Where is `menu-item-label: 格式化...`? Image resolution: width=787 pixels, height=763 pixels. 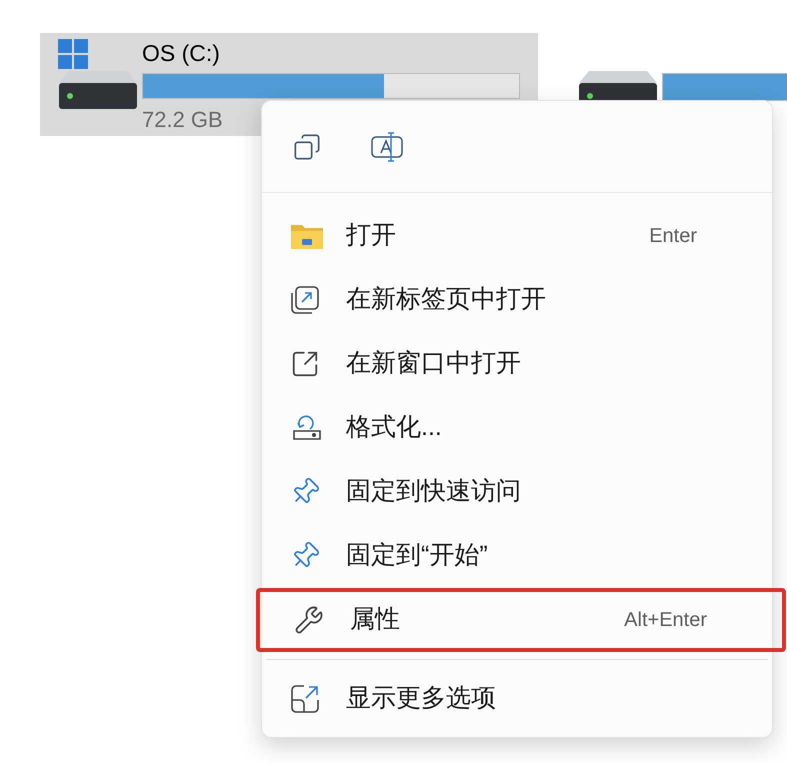
menu-item-label: 格式化... is located at coordinates (394, 428).